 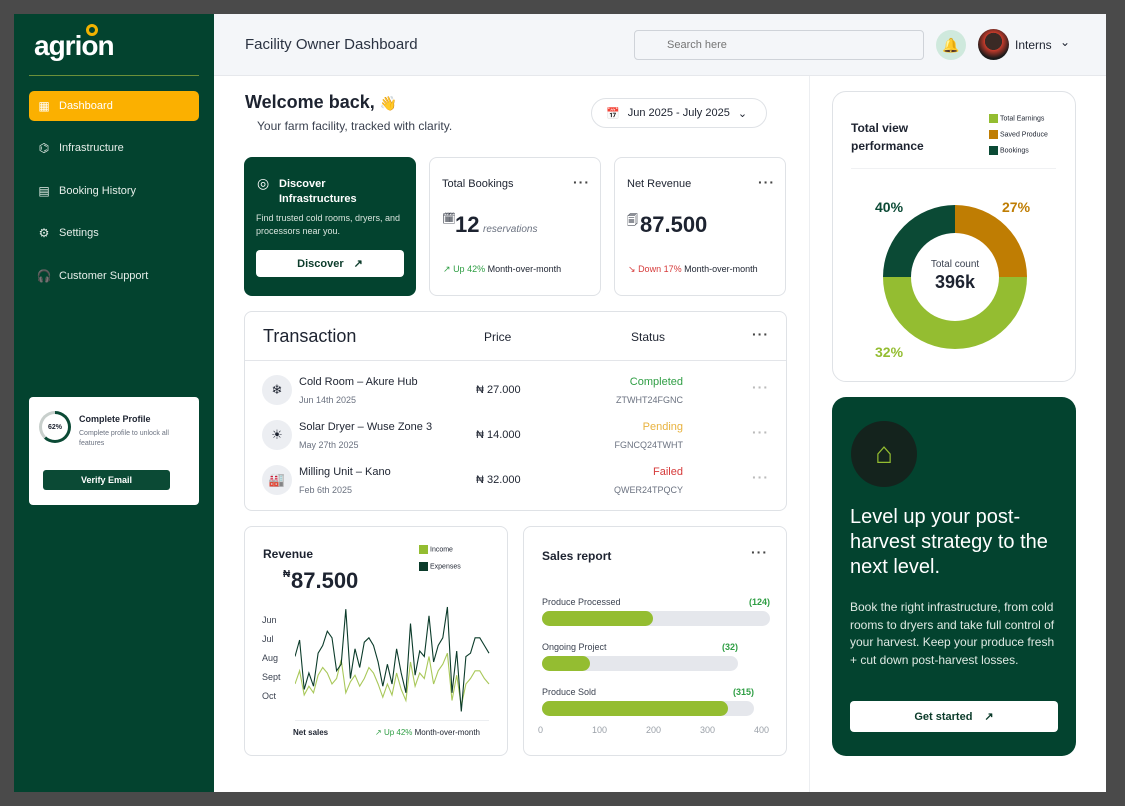 What do you see at coordinates (577, 556) in the screenshot?
I see `sales-report-title: Sales report` at bounding box center [577, 556].